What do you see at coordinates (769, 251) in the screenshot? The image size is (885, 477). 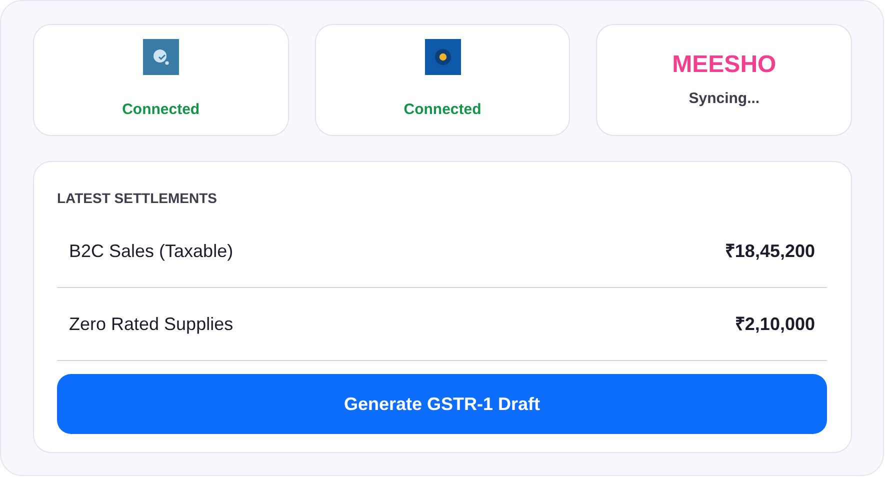 I see `settlement-amount: ₹18,45,200` at bounding box center [769, 251].